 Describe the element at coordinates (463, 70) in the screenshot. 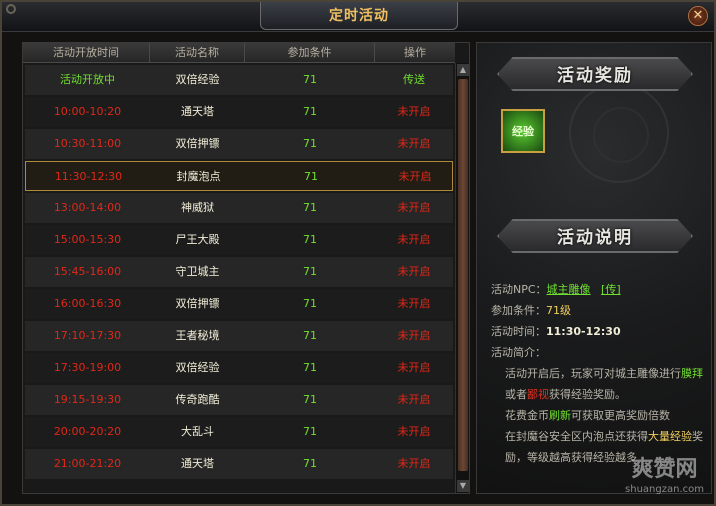

I see `scroll-up-arrow-icon: ▲` at that location.